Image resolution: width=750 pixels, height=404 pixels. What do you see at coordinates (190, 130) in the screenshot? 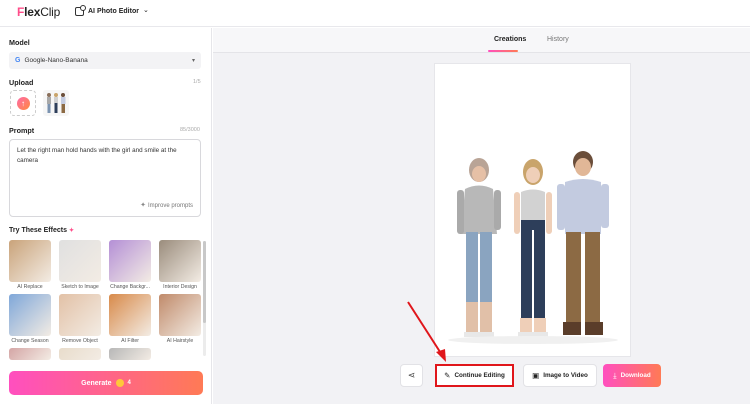
I see `prompt-count: 85/3000` at bounding box center [190, 130].